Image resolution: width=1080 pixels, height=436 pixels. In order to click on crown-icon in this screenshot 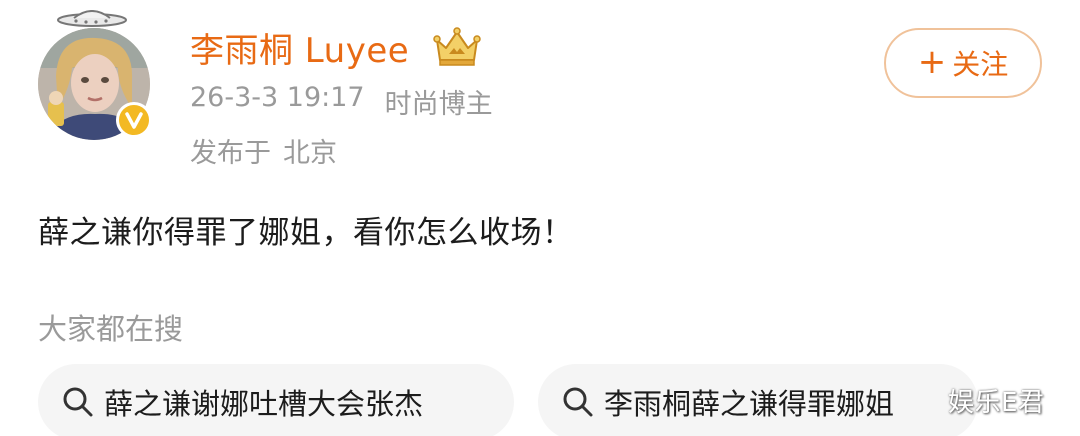, I will do `click(457, 46)`.